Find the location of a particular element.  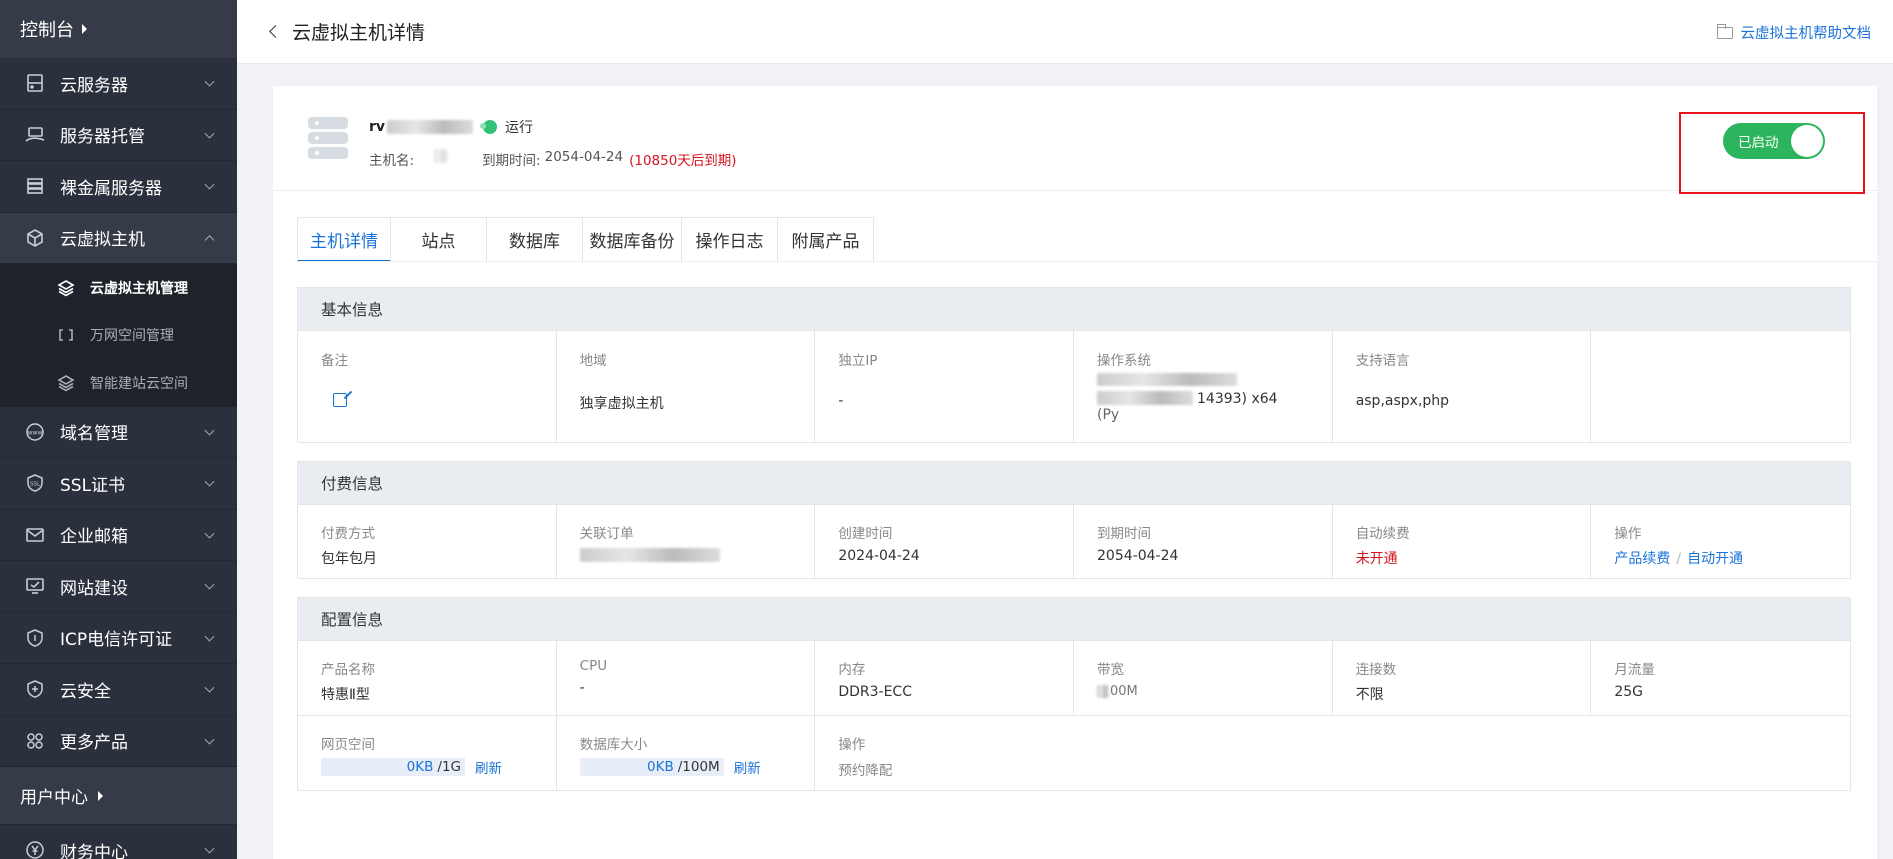

order-cell: 关联订单 is located at coordinates (686, 541).